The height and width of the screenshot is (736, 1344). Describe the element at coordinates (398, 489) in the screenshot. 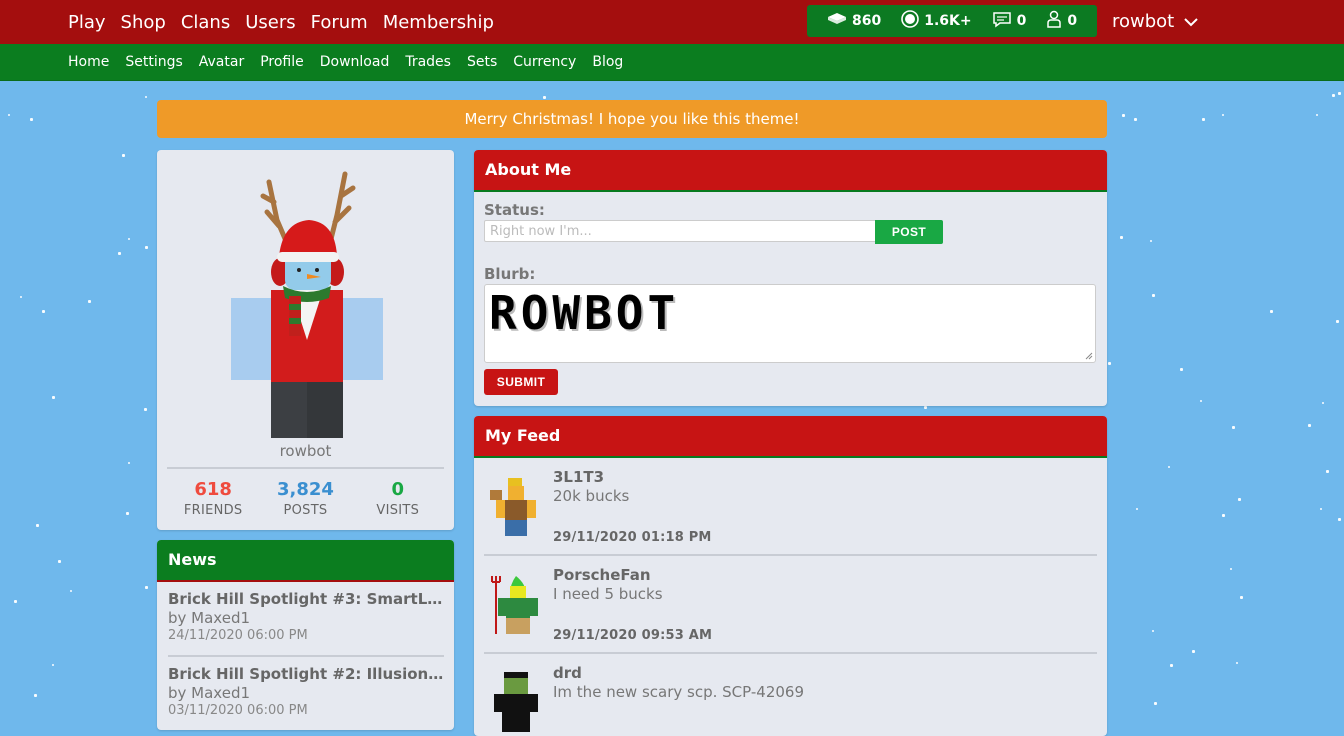

I see `visits-count-value: 0` at that location.